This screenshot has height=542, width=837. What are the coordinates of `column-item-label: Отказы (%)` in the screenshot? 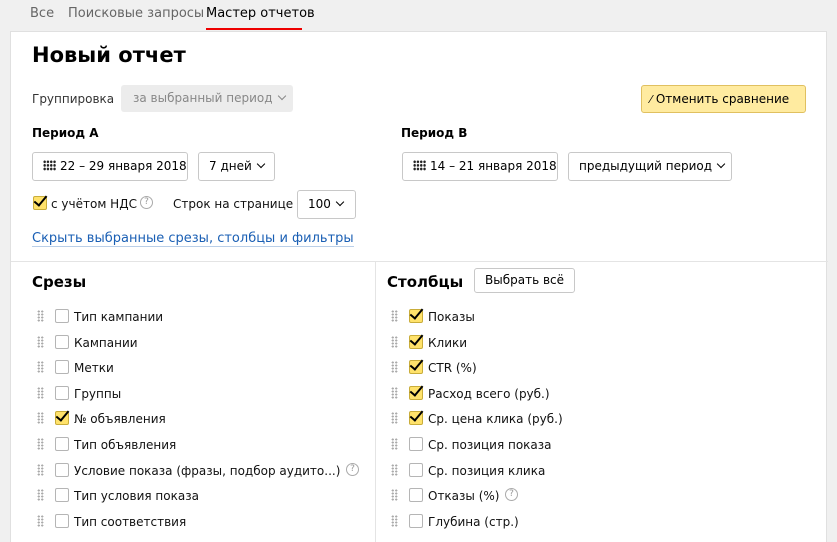 It's located at (464, 496).